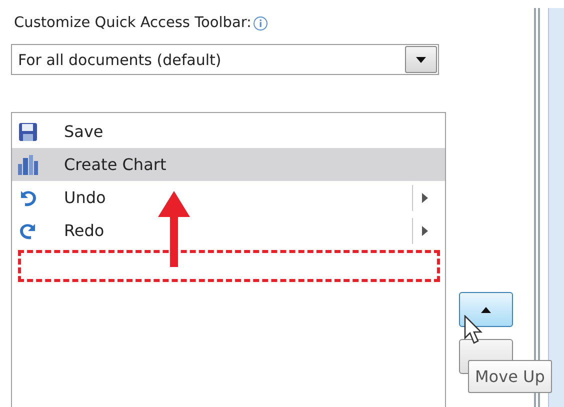 This screenshot has width=564, height=407. Describe the element at coordinates (28, 165) in the screenshot. I see `bar-chart-icon` at that location.